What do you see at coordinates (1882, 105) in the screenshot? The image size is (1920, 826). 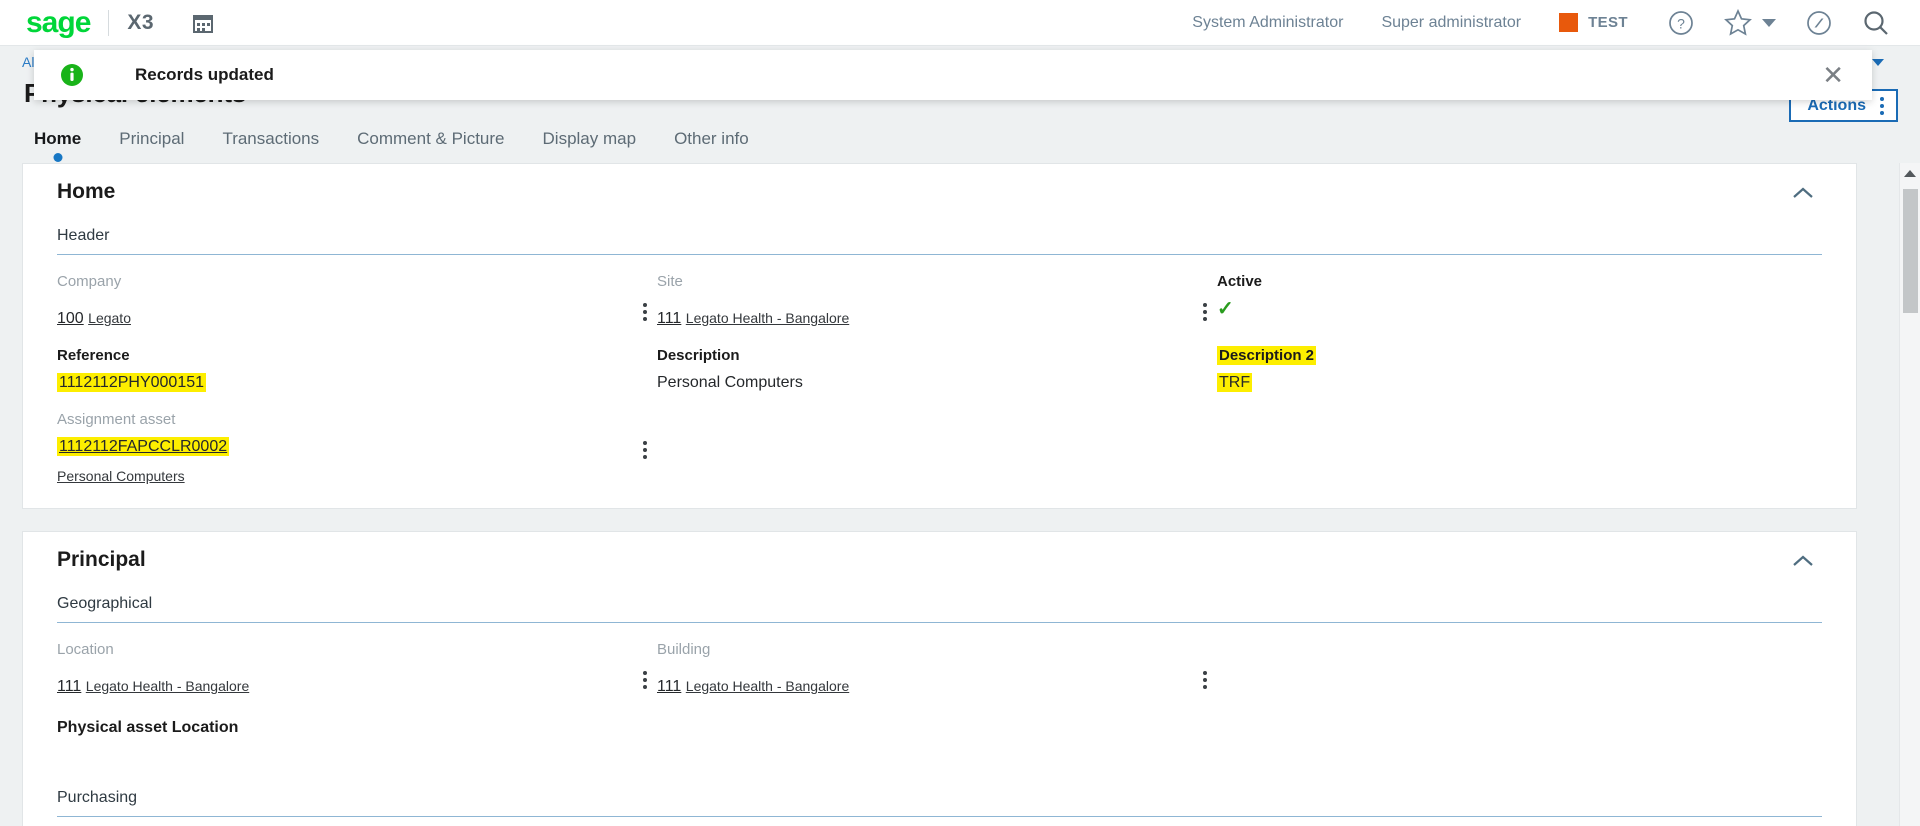 I see `kebab-menu-icon` at bounding box center [1882, 105].